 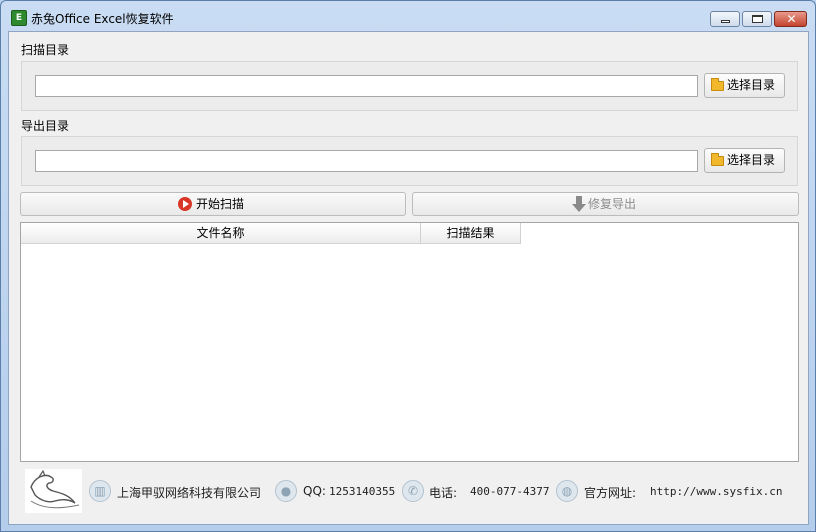 What do you see at coordinates (610, 493) in the screenshot?
I see `website-label: 官方网址:` at bounding box center [610, 493].